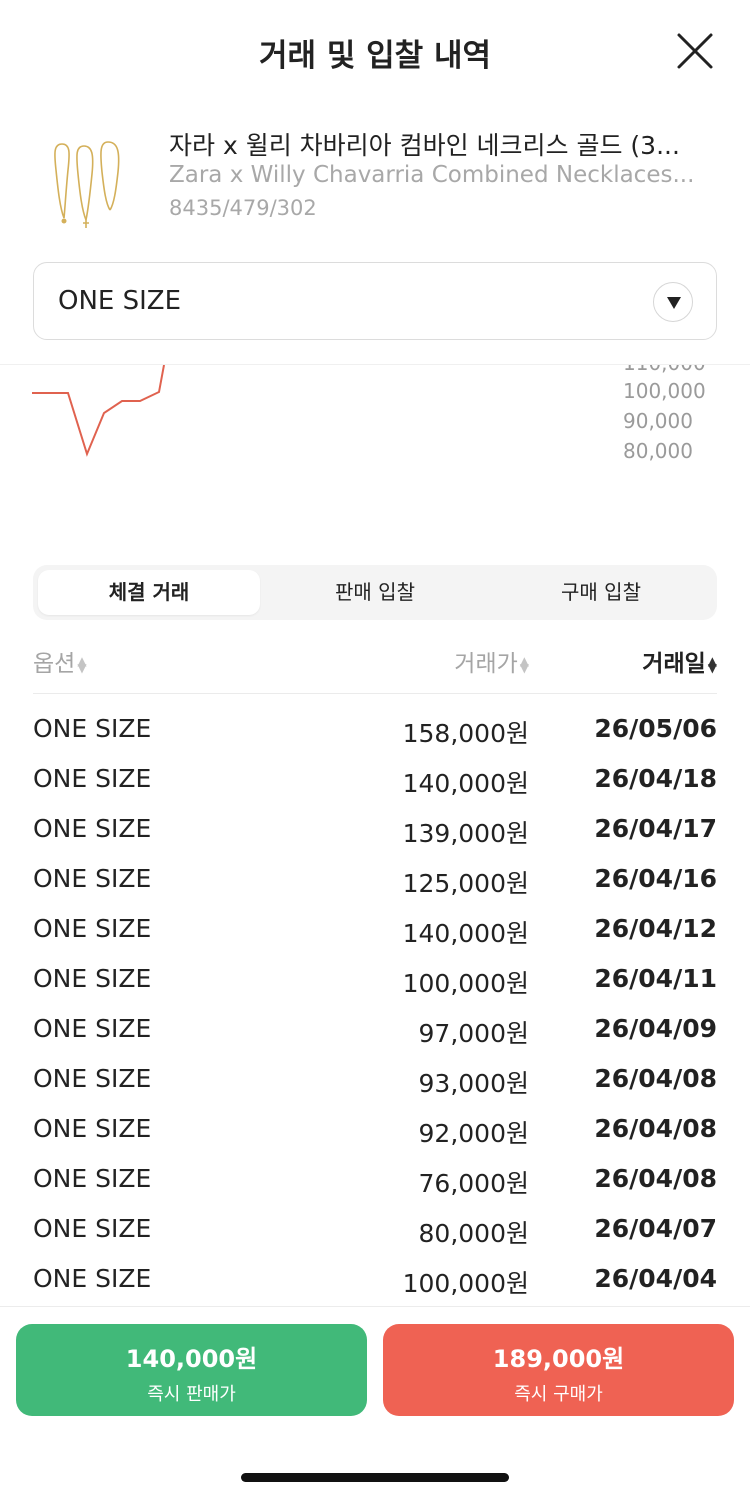  What do you see at coordinates (375, 665) in the screenshot?
I see `table-header: 옵션 ▲ ▼ 거래가 ▲ ▼ 거래일 ▲ ▼` at bounding box center [375, 665].